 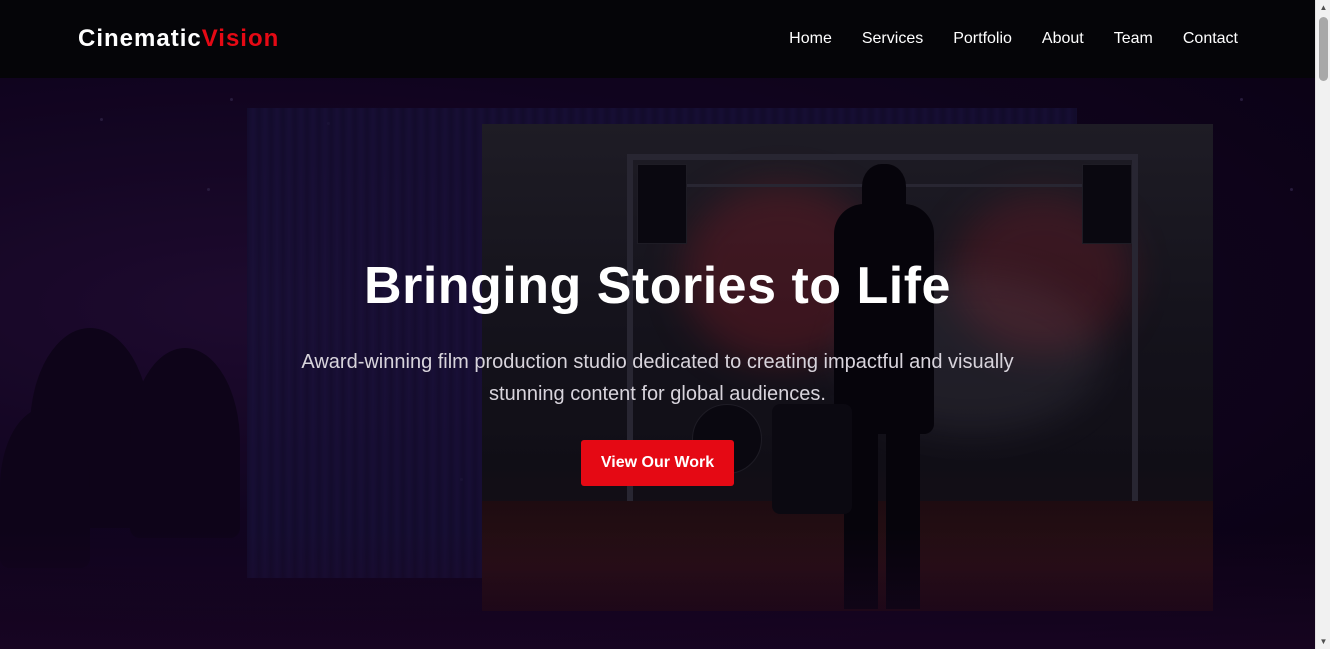 I want to click on brand-logo: Cinematic Vision, so click(x=178, y=39).